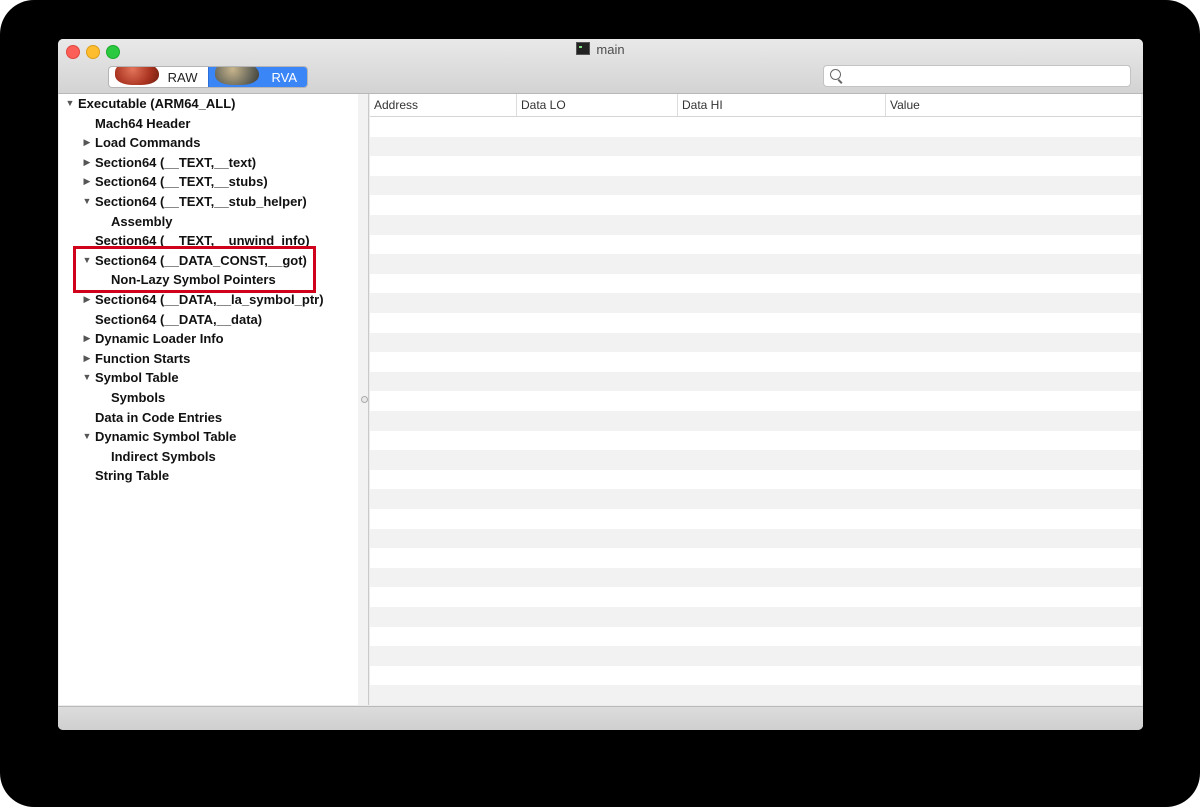 Image resolution: width=1200 pixels, height=807 pixels. Describe the element at coordinates (600, 718) in the screenshot. I see `status-bar` at that location.